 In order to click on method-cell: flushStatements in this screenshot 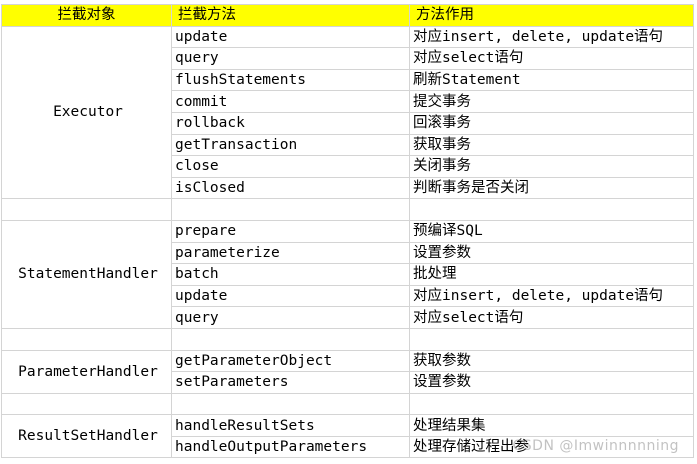, I will do `click(290, 80)`.